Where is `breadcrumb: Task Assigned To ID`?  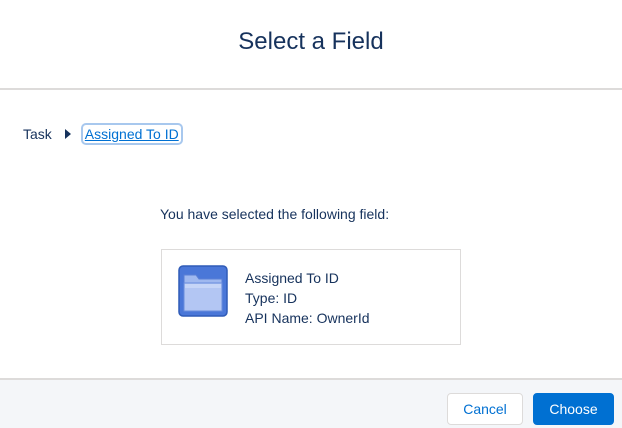 breadcrumb: Task Assigned To ID is located at coordinates (102, 134).